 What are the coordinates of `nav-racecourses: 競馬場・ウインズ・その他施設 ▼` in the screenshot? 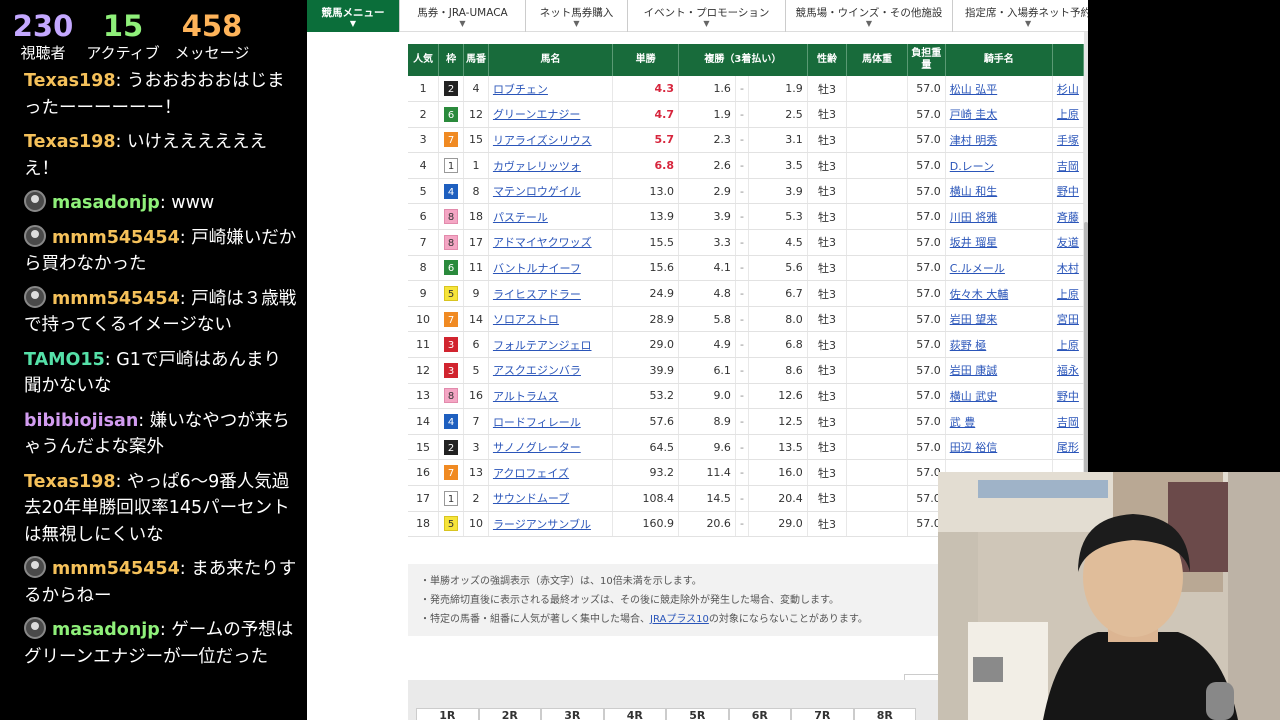 It's located at (869, 16).